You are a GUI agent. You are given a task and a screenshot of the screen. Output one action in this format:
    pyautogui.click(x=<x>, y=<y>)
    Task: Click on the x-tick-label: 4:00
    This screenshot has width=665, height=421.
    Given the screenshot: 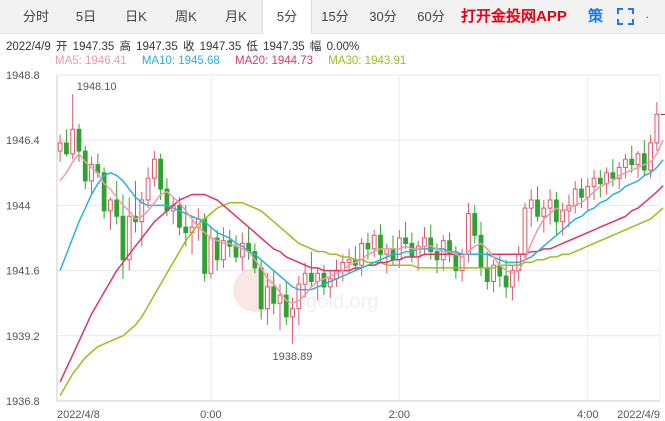 What is the action you would take?
    pyautogui.click(x=587, y=415)
    